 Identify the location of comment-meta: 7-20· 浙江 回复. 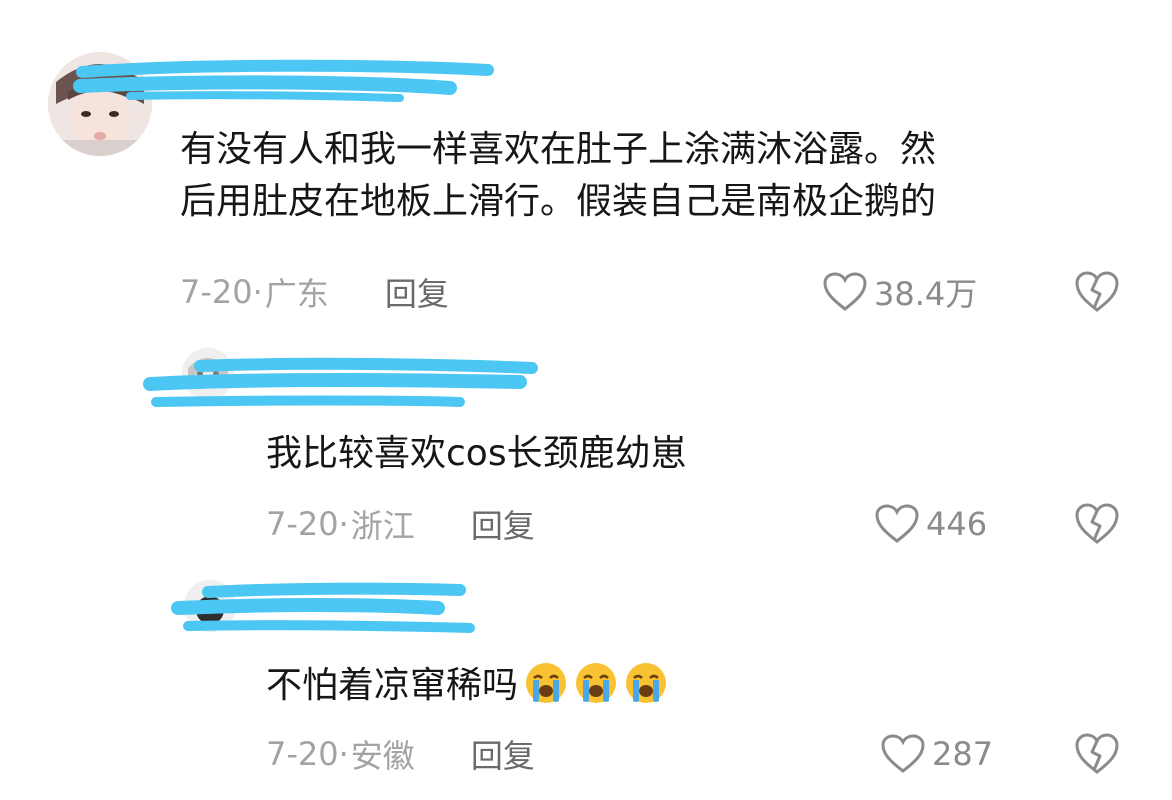
(400, 524).